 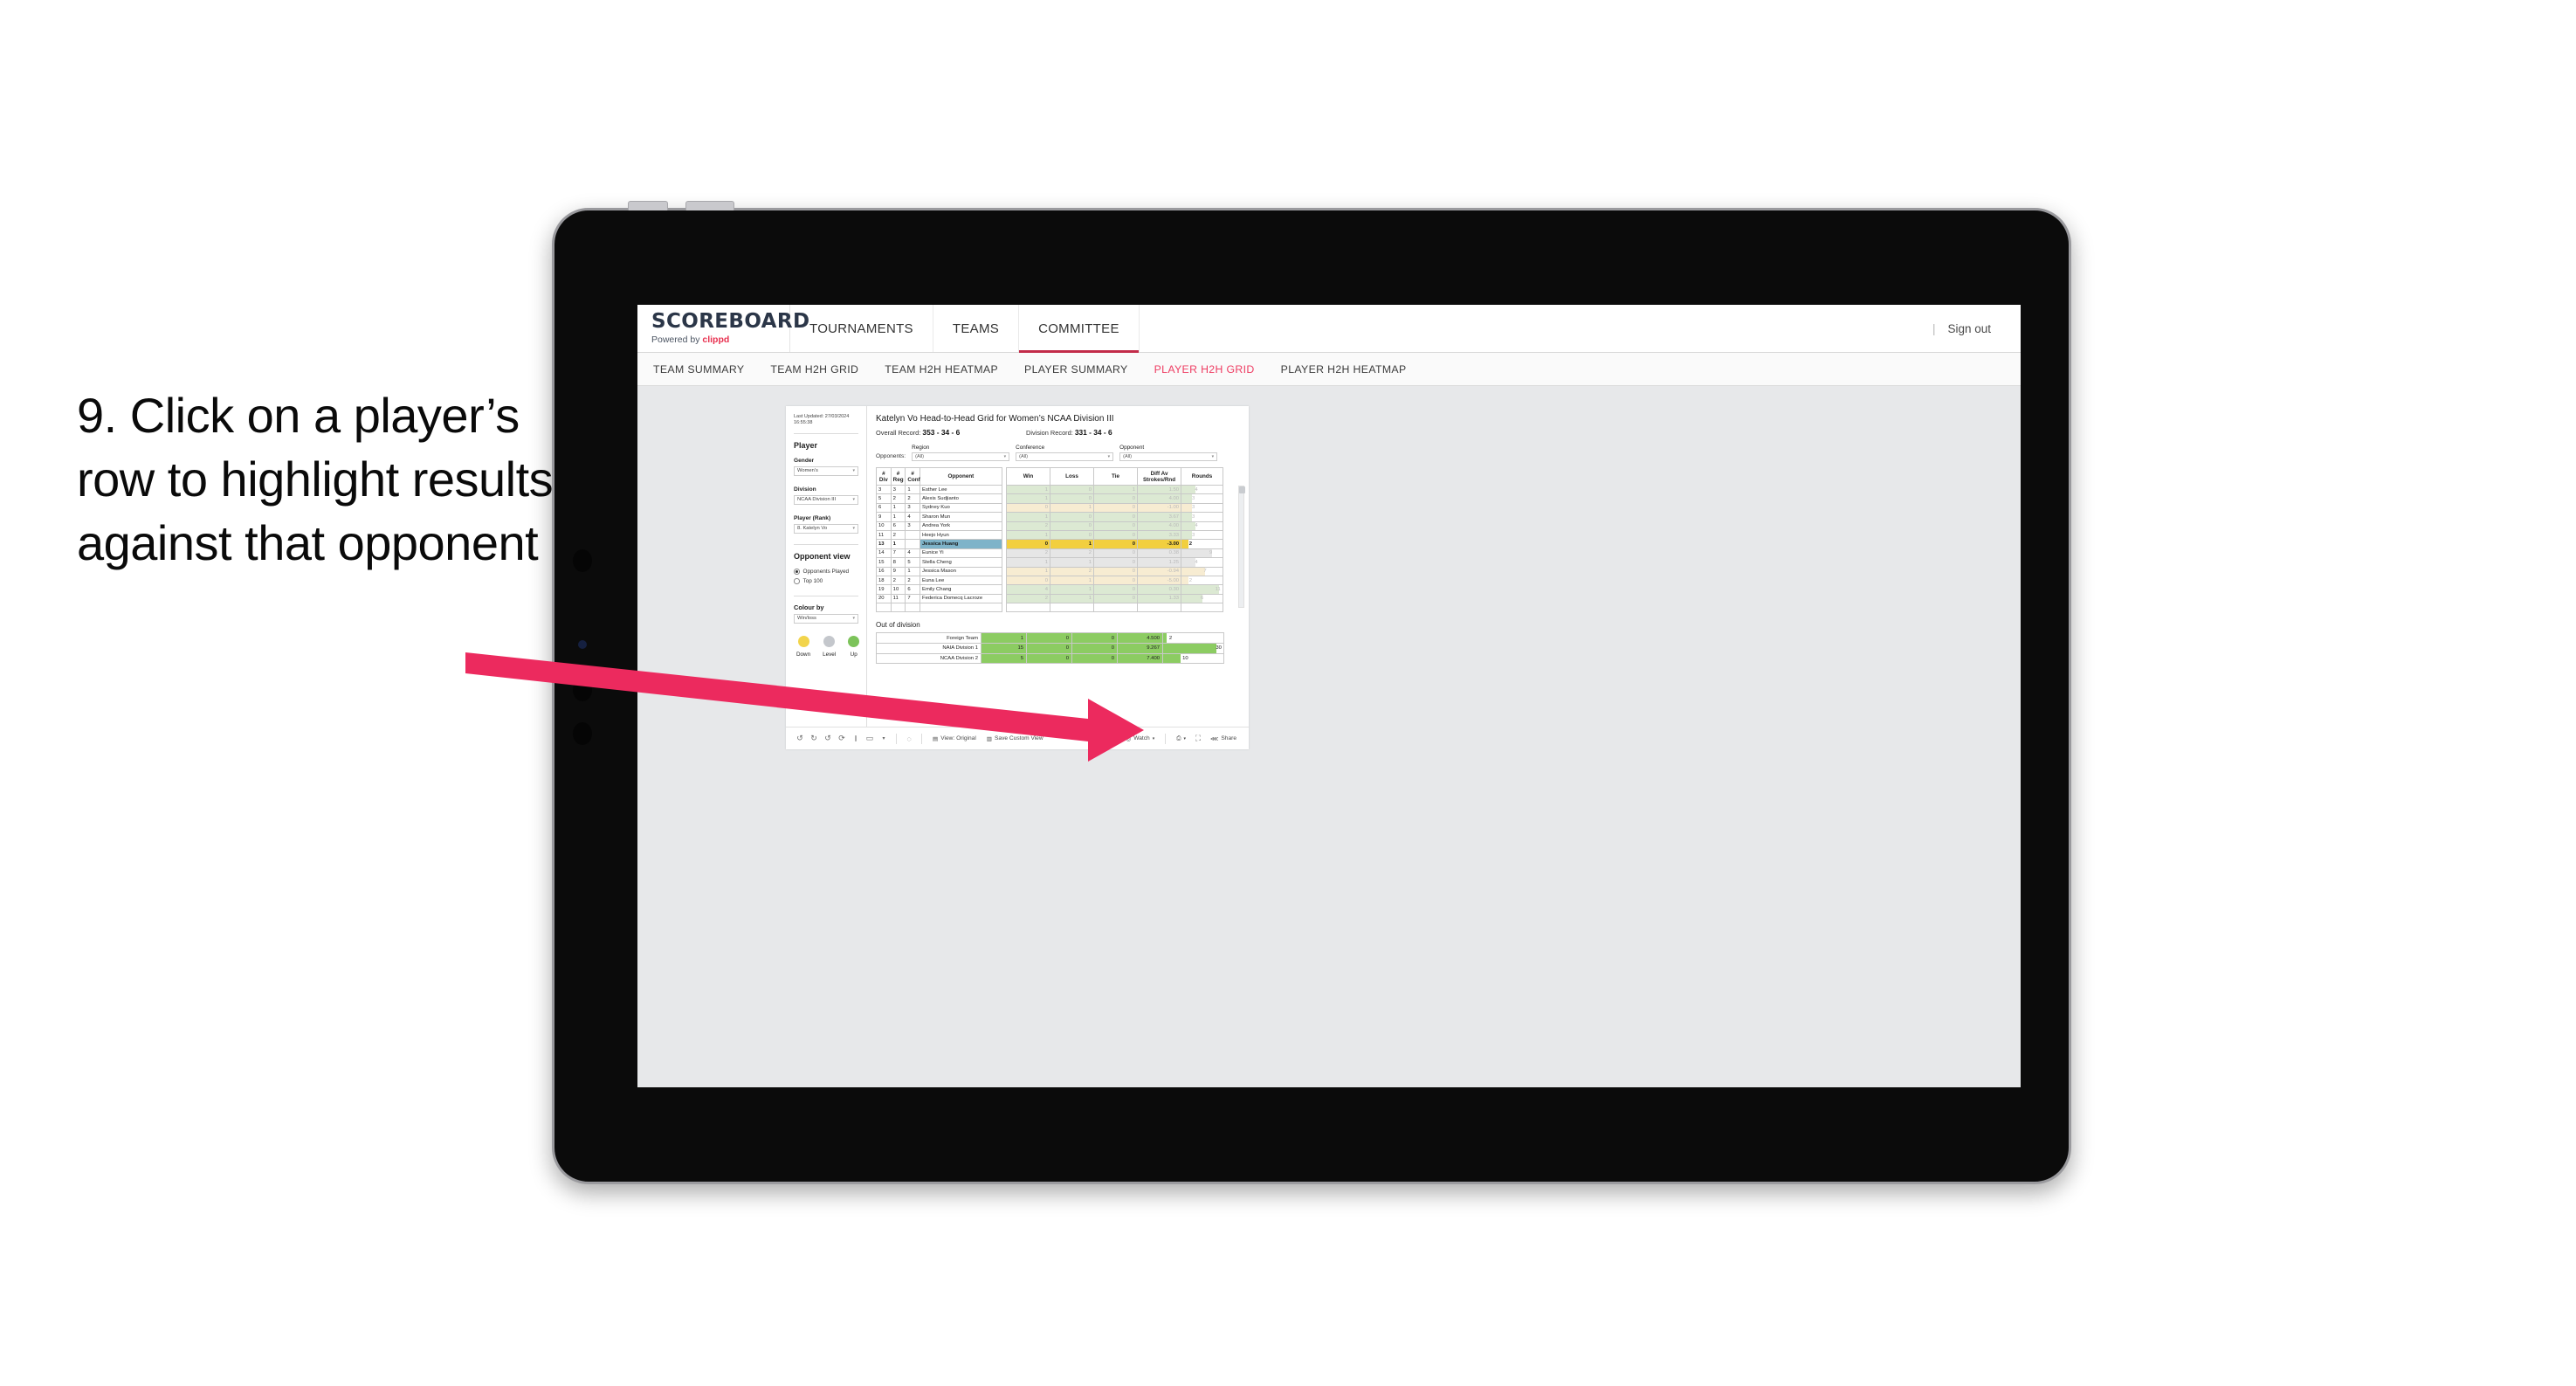 What do you see at coordinates (1049, 517) in the screenshot?
I see `table-row: 9 1 4 Sharon Mun 1 0 0 3.67 3` at bounding box center [1049, 517].